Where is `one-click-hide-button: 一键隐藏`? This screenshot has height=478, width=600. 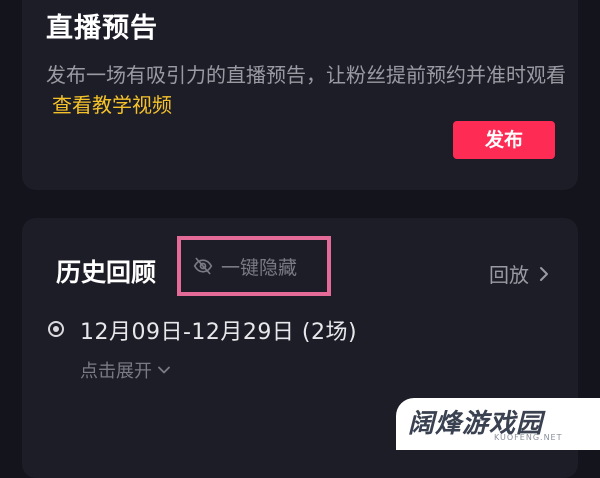 one-click-hide-button: 一键隐藏 is located at coordinates (254, 266).